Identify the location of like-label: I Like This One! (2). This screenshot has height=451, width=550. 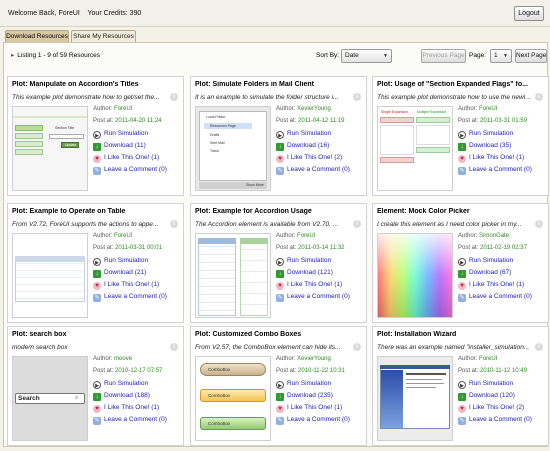
(315, 157).